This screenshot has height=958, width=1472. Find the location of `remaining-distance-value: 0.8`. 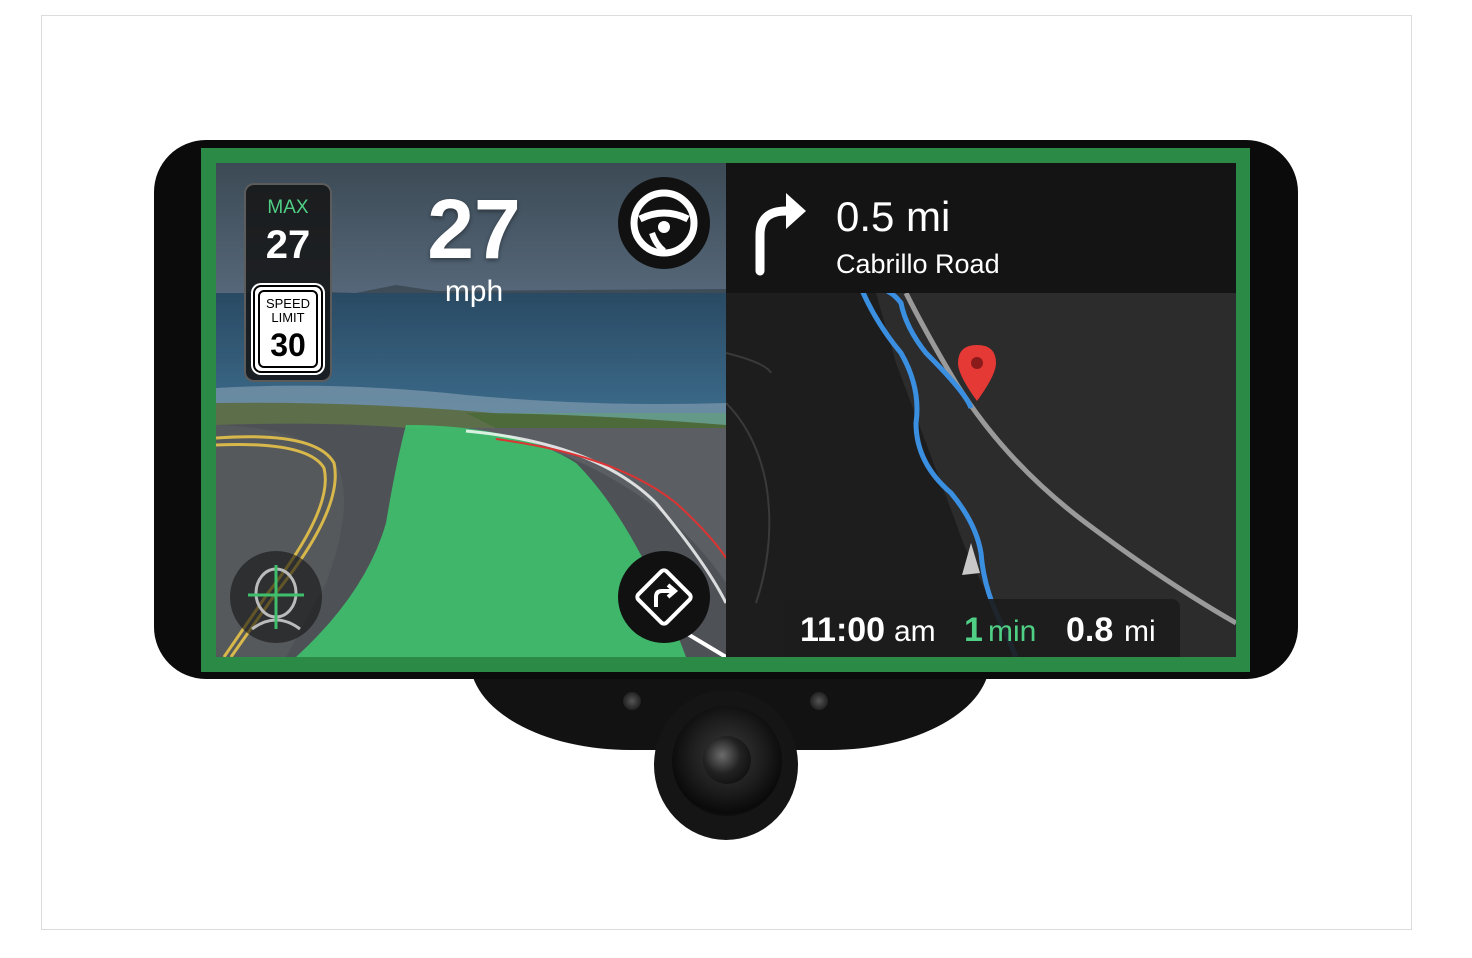

remaining-distance-value: 0.8 is located at coordinates (1090, 630).